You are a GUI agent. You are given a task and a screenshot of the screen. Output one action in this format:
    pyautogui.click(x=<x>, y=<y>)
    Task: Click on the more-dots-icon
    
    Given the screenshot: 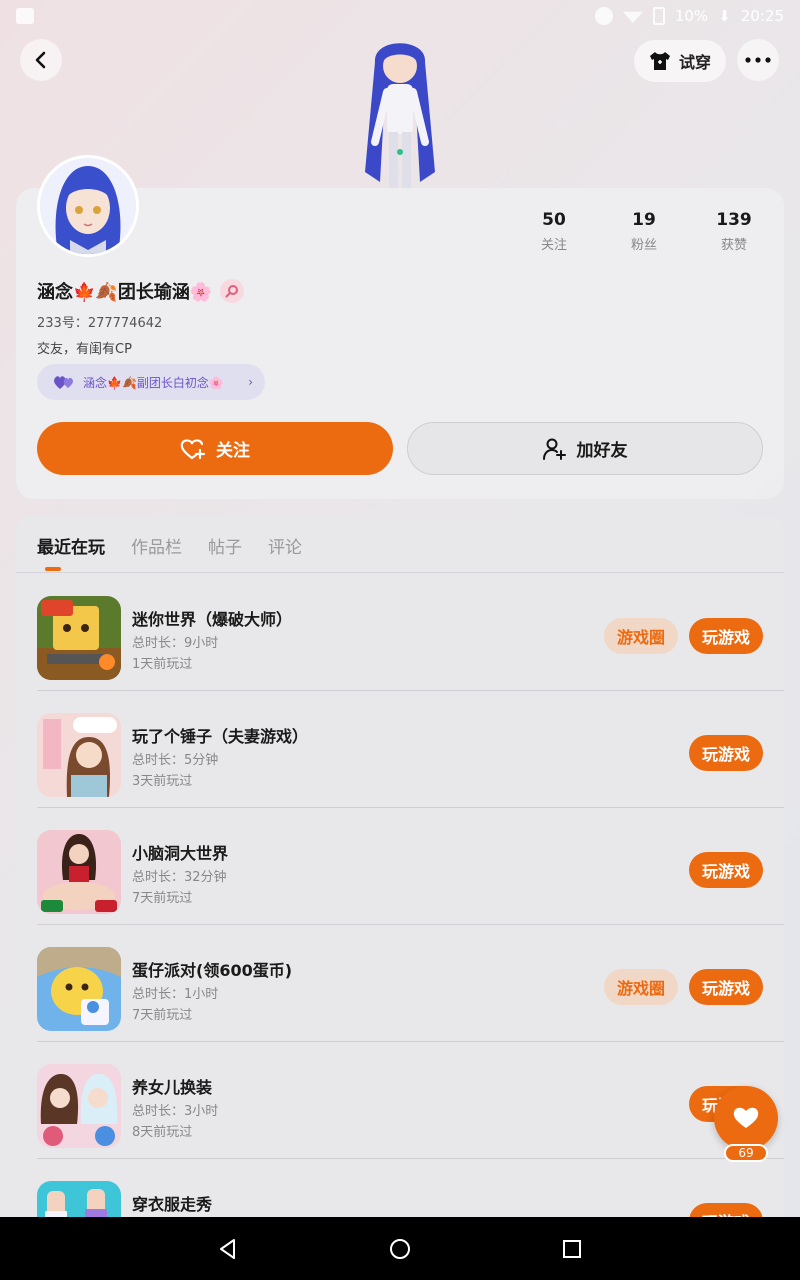 What is the action you would take?
    pyautogui.click(x=758, y=60)
    